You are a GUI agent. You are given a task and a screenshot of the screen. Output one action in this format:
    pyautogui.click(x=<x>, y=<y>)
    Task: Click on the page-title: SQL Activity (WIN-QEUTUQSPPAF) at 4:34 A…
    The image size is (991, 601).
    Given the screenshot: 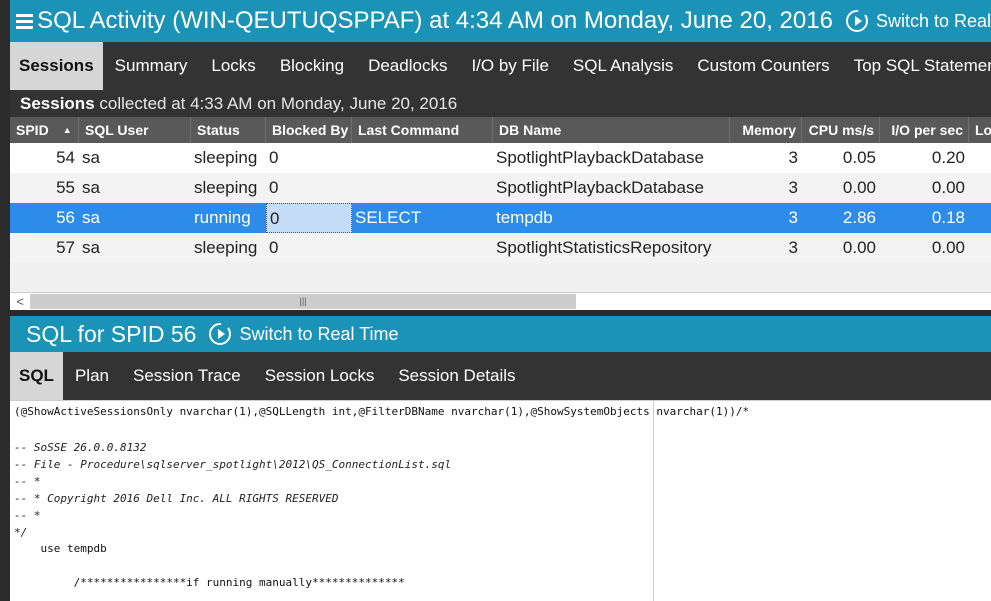 What is the action you would take?
    pyautogui.click(x=435, y=20)
    